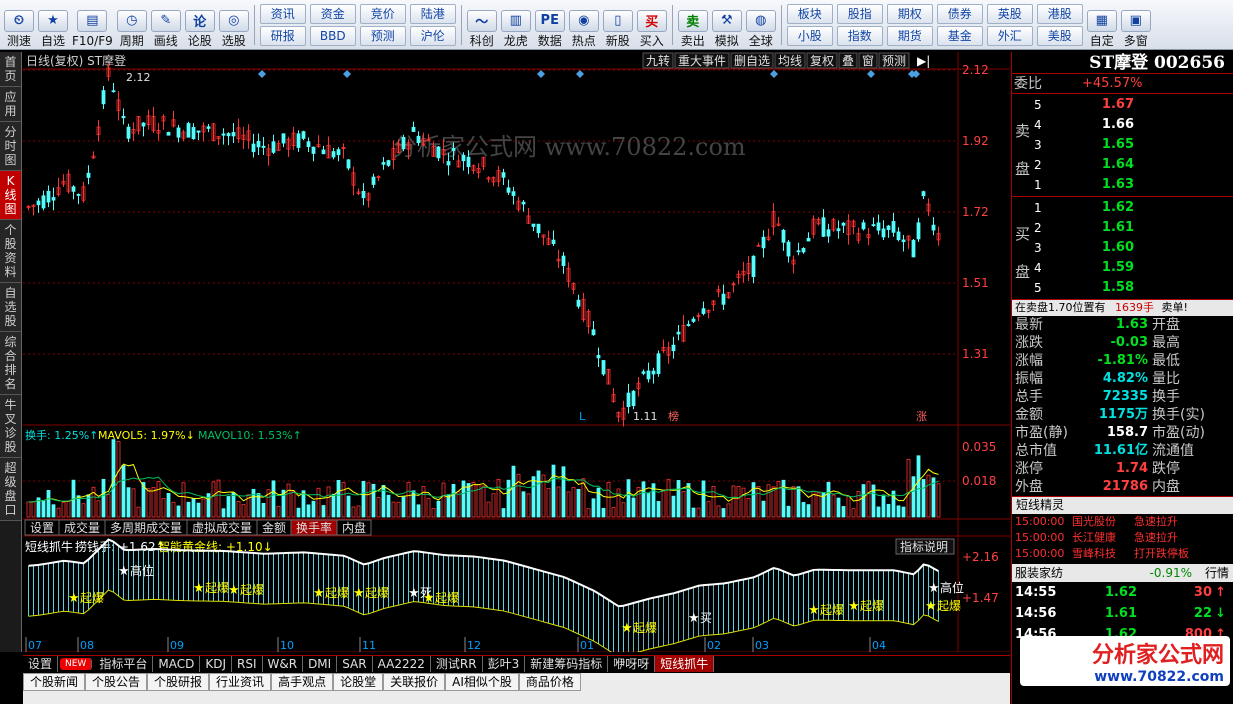 Image resolution: width=1233 pixels, height=704 pixels. Describe the element at coordinates (1122, 308) in the screenshot. I see `order-note: 在卖盘1.70位置有 1639手 卖单!` at that location.